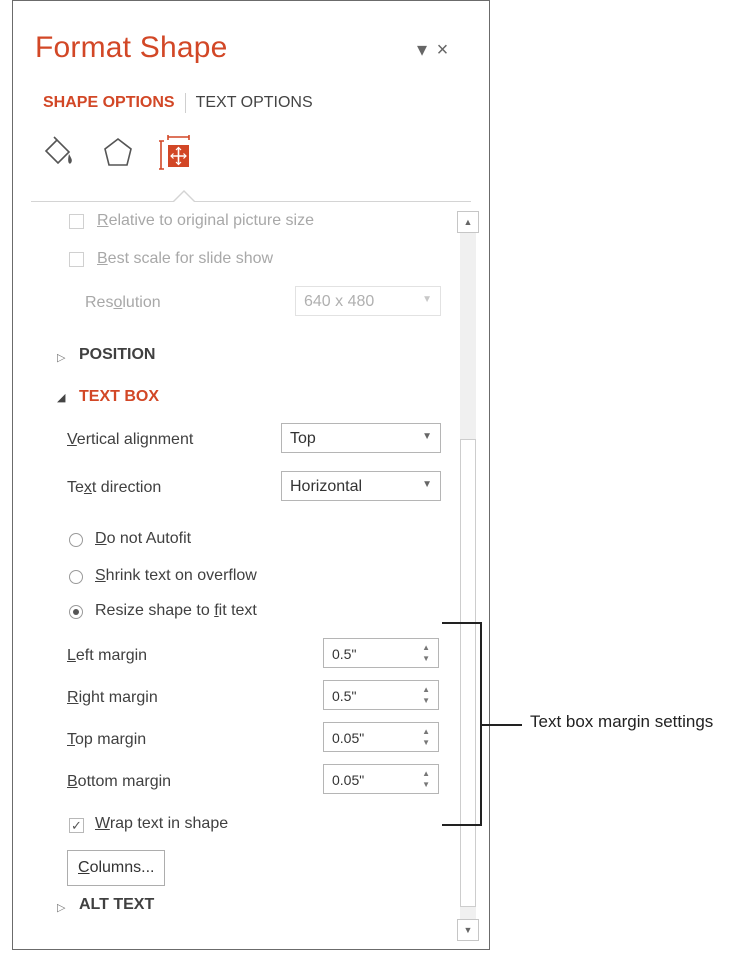 The height and width of the screenshot is (961, 742). What do you see at coordinates (178, 103) in the screenshot?
I see `options-tabs: SHAPE OPTIONS TEXT OPTIONS` at bounding box center [178, 103].